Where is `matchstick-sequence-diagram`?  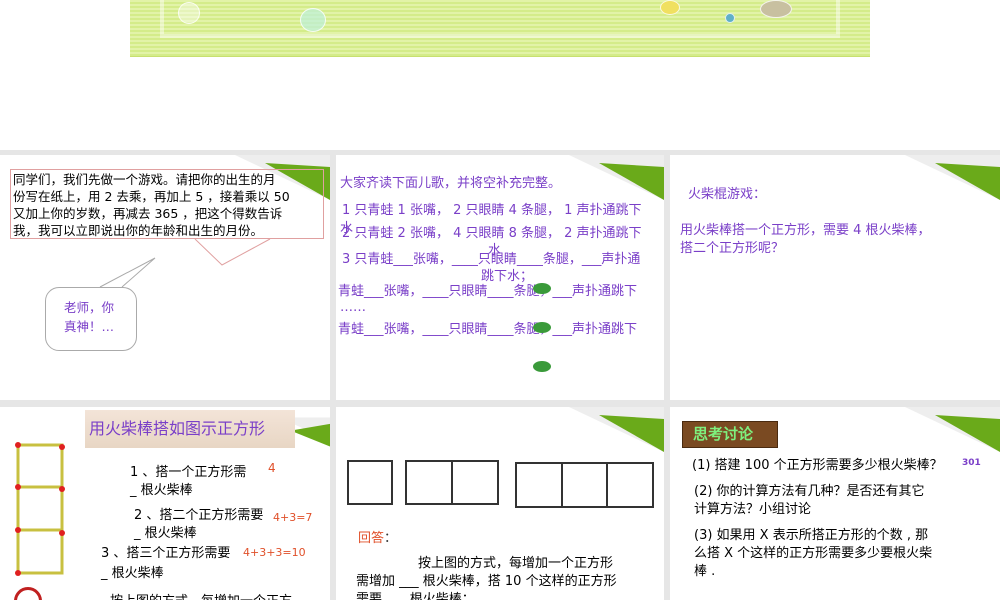
matchstick-sequence-diagram is located at coordinates (500, 484).